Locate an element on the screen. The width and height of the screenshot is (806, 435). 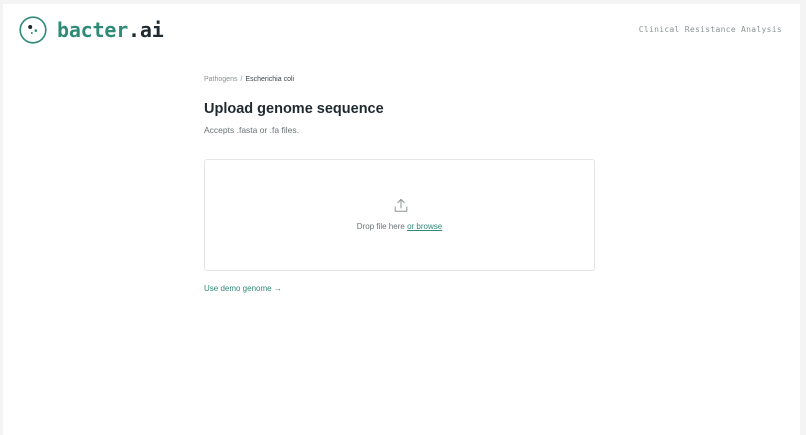
brand-word: bacter is located at coordinates (93, 30).